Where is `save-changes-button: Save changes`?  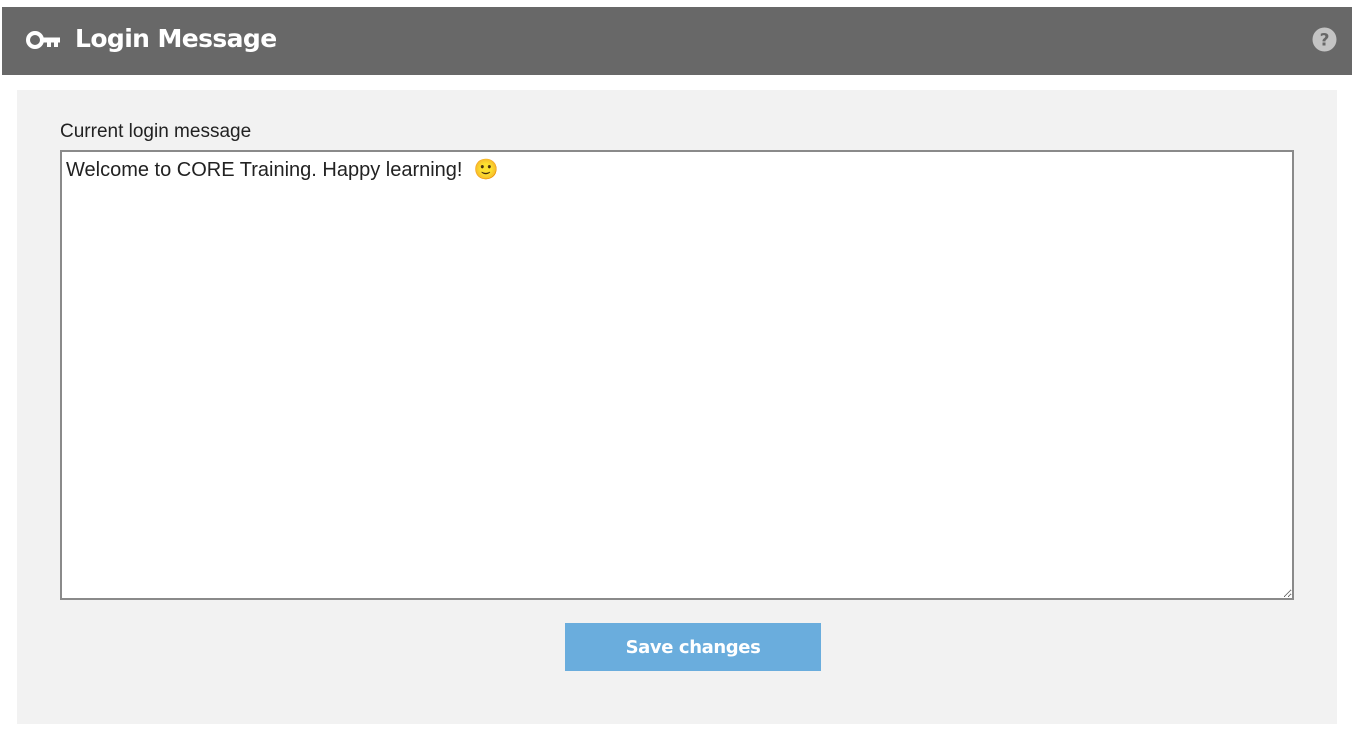 save-changes-button: Save changes is located at coordinates (693, 647).